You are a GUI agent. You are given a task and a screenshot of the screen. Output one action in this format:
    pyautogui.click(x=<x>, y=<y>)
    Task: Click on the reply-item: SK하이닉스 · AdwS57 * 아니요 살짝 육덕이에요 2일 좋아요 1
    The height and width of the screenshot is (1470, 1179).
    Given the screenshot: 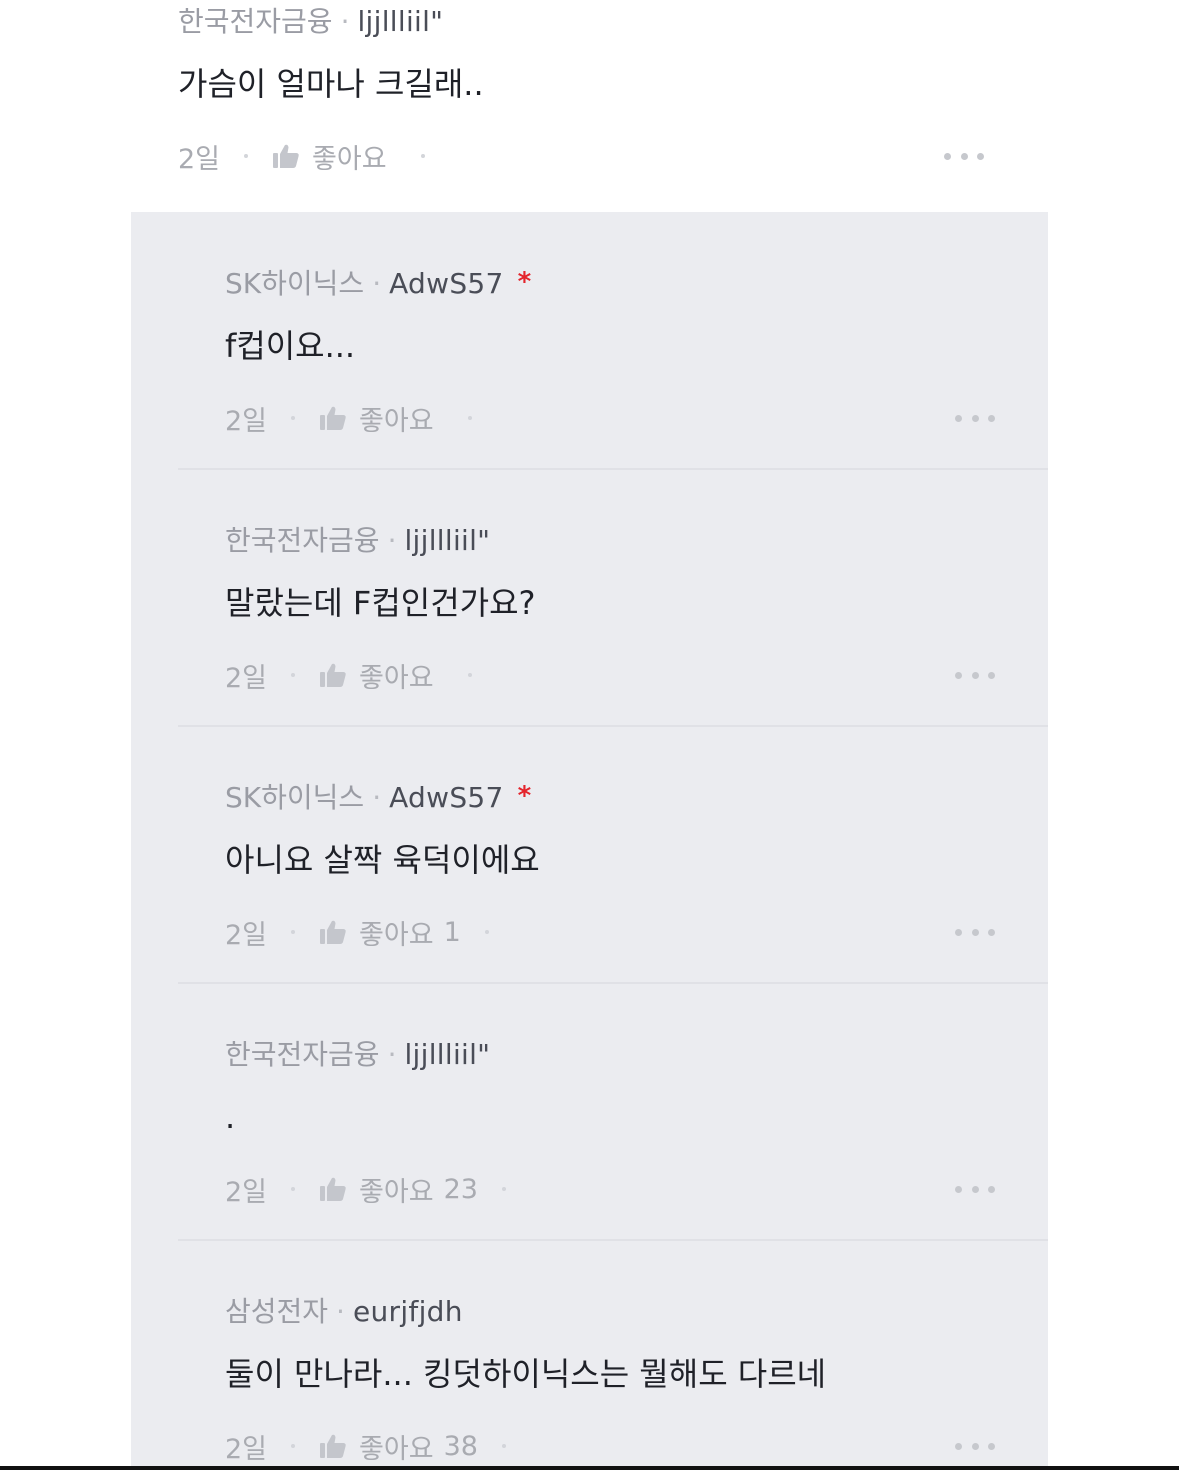 What is the action you would take?
    pyautogui.click(x=625, y=876)
    